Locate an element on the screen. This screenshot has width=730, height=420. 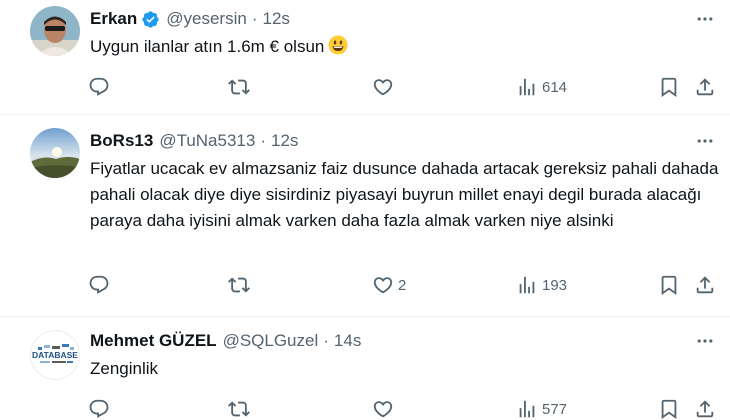
tweet-actions: 2 193 is located at coordinates (404, 285).